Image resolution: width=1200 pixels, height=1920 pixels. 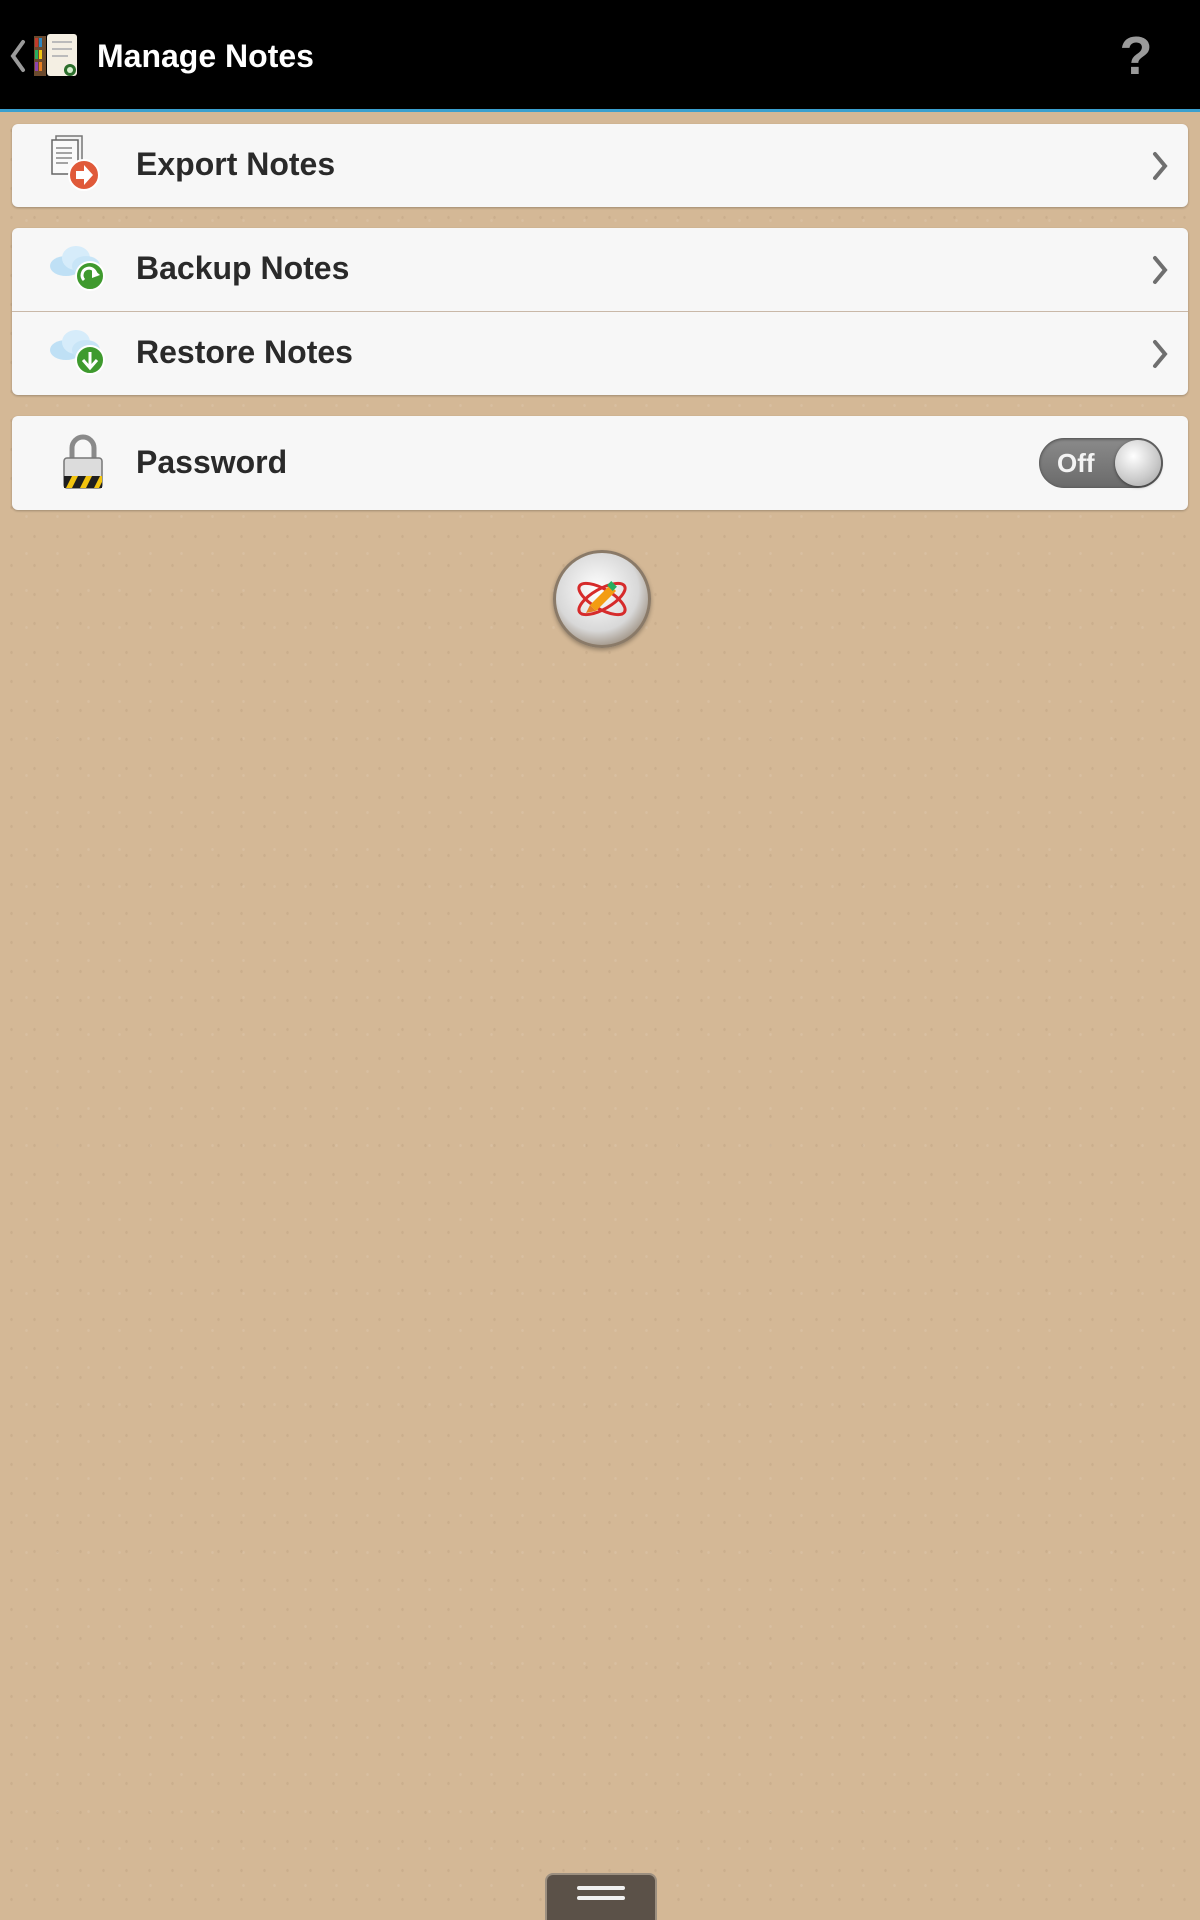 I want to click on padlock-icon, so click(x=83, y=461).